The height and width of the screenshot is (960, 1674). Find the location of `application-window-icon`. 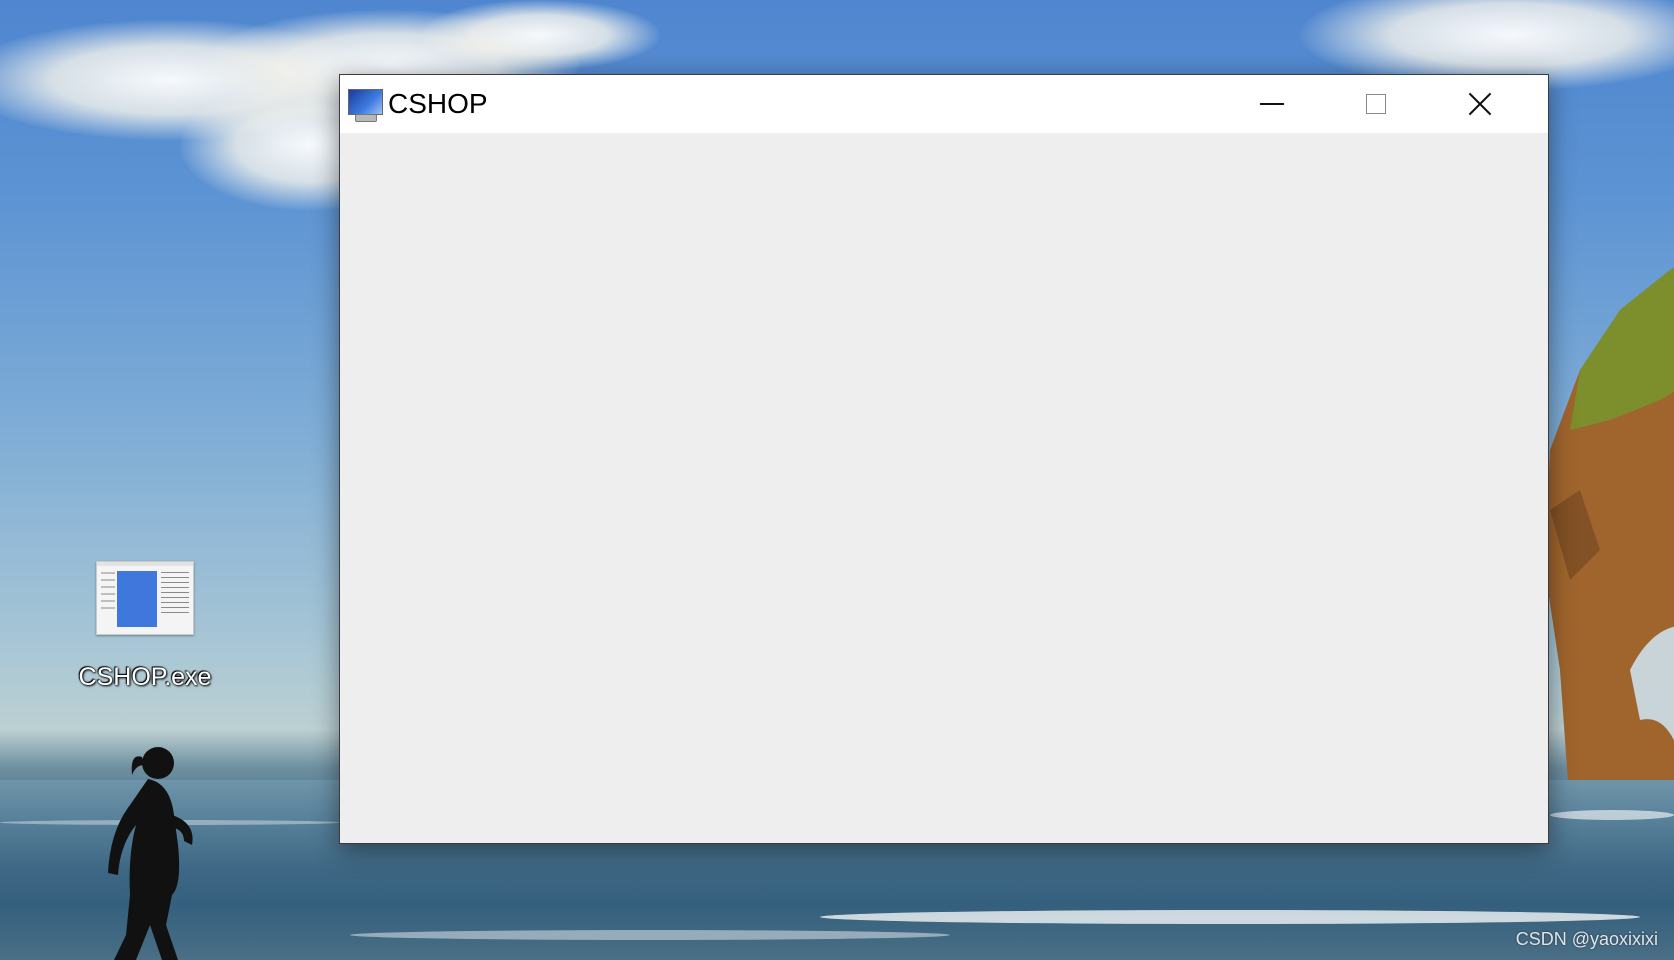

application-window-icon is located at coordinates (145, 598).